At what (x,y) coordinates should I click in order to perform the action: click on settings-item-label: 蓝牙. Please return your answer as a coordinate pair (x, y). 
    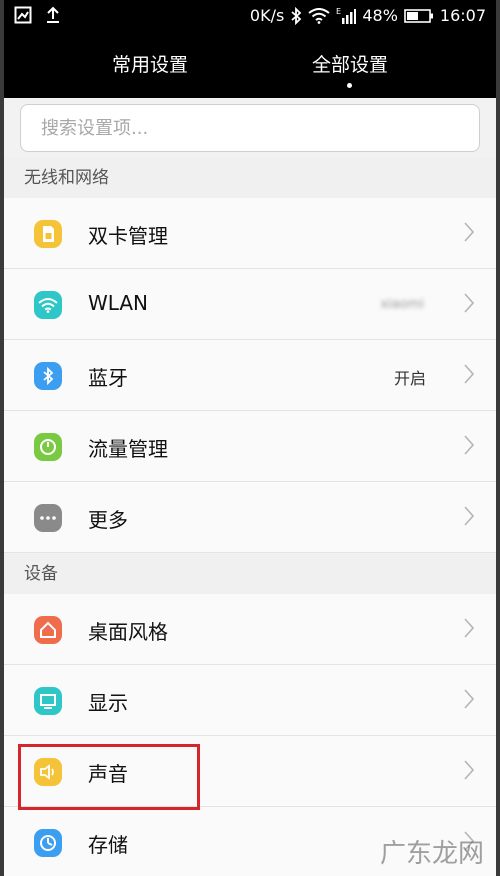
    Looking at the image, I should click on (108, 378).